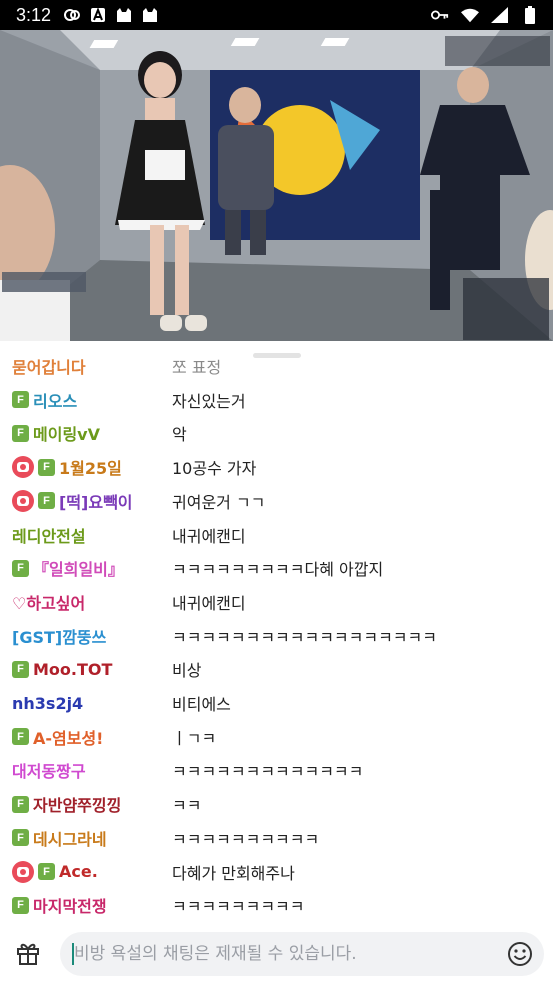 The height and width of the screenshot is (984, 553). Describe the element at coordinates (201, 704) in the screenshot. I see `chat-message-text: 비티에스` at that location.